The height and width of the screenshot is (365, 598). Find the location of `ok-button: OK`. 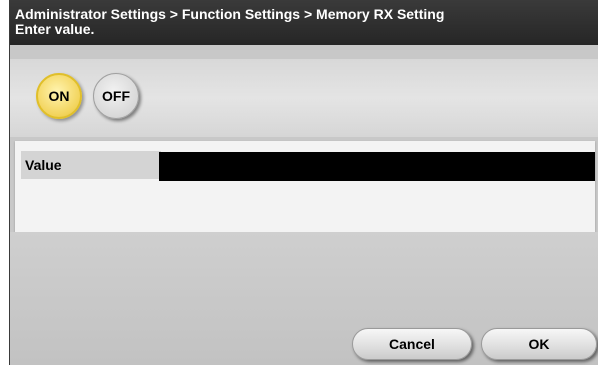

ok-button: OK is located at coordinates (539, 344).